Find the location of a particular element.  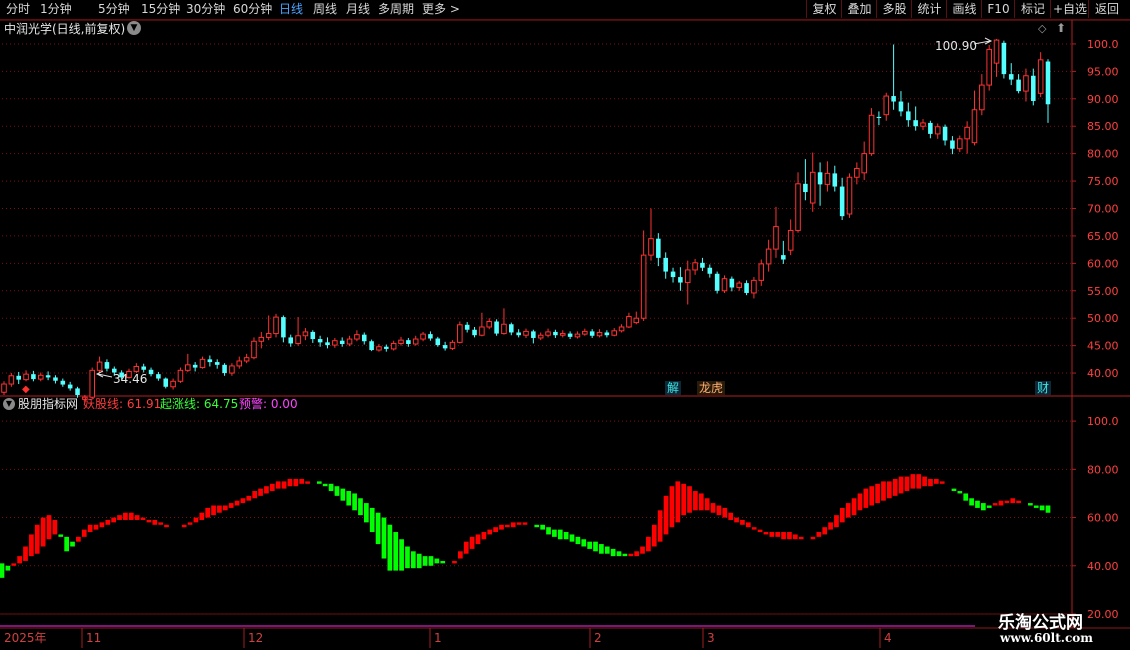

marker-cai: 财 is located at coordinates (1043, 388).